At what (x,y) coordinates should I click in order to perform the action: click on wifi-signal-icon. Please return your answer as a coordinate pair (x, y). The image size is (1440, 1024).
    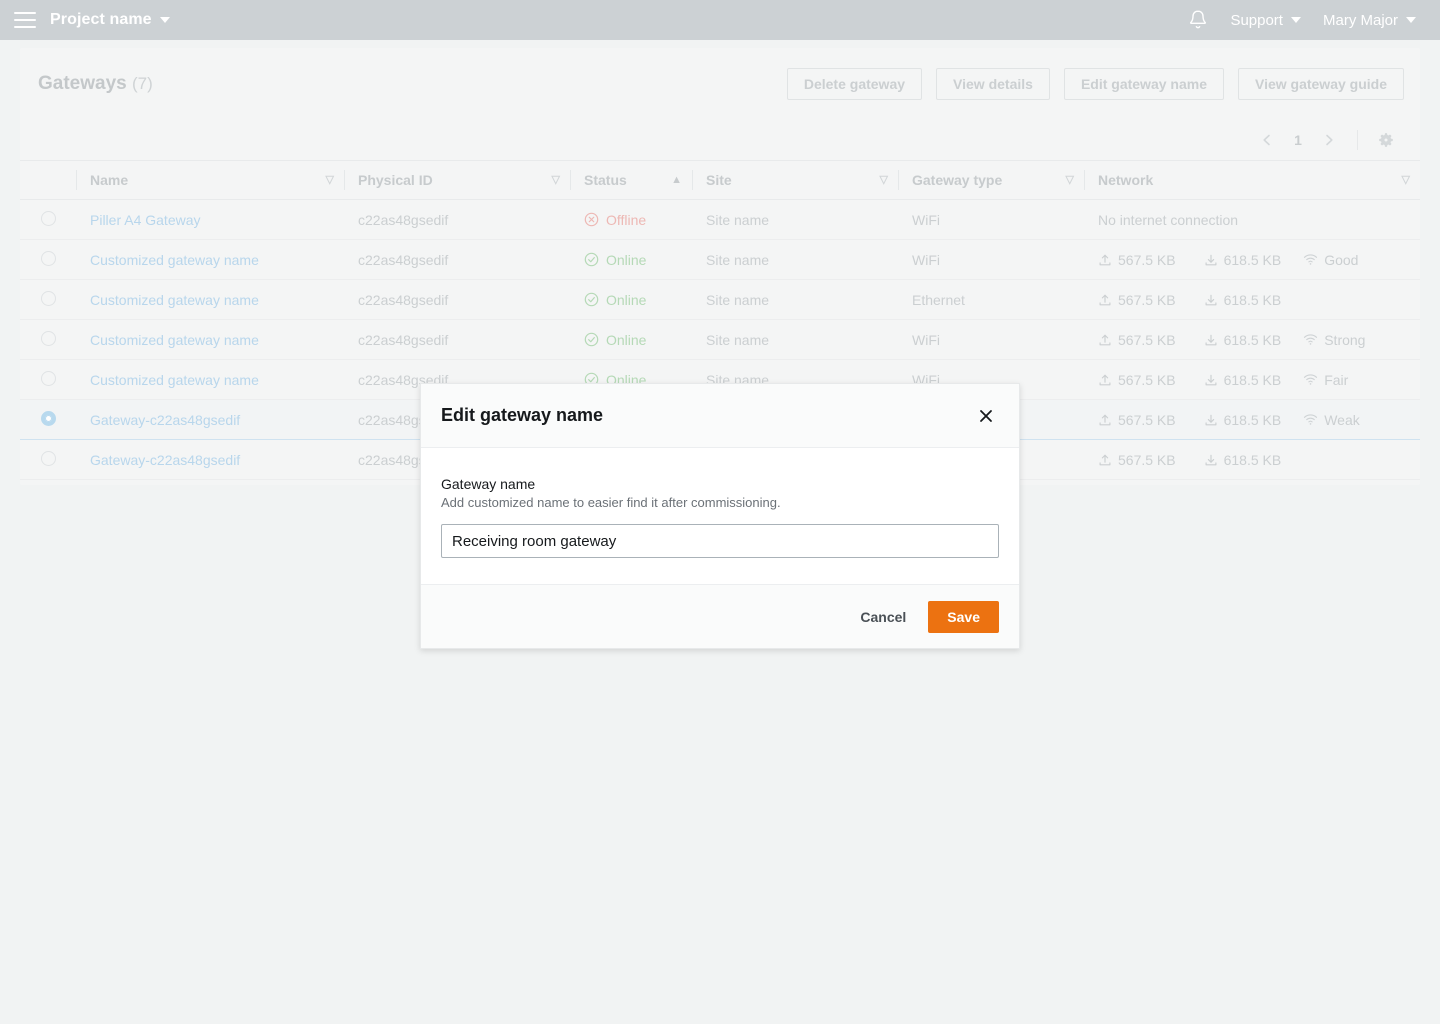
    Looking at the image, I should click on (1311, 259).